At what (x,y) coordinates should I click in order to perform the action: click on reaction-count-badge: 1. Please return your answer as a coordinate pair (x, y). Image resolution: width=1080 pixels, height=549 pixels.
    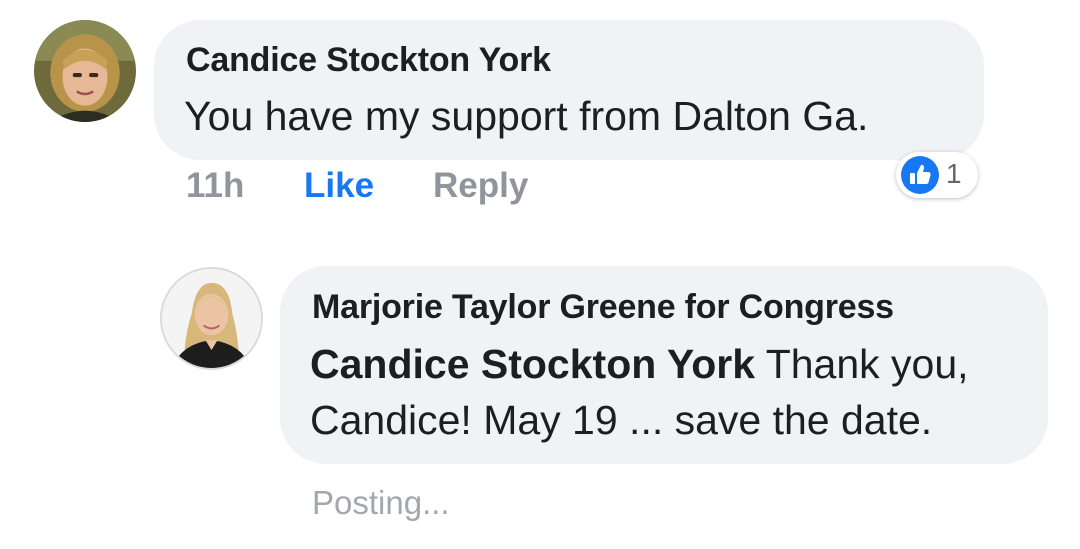
    Looking at the image, I should click on (937, 175).